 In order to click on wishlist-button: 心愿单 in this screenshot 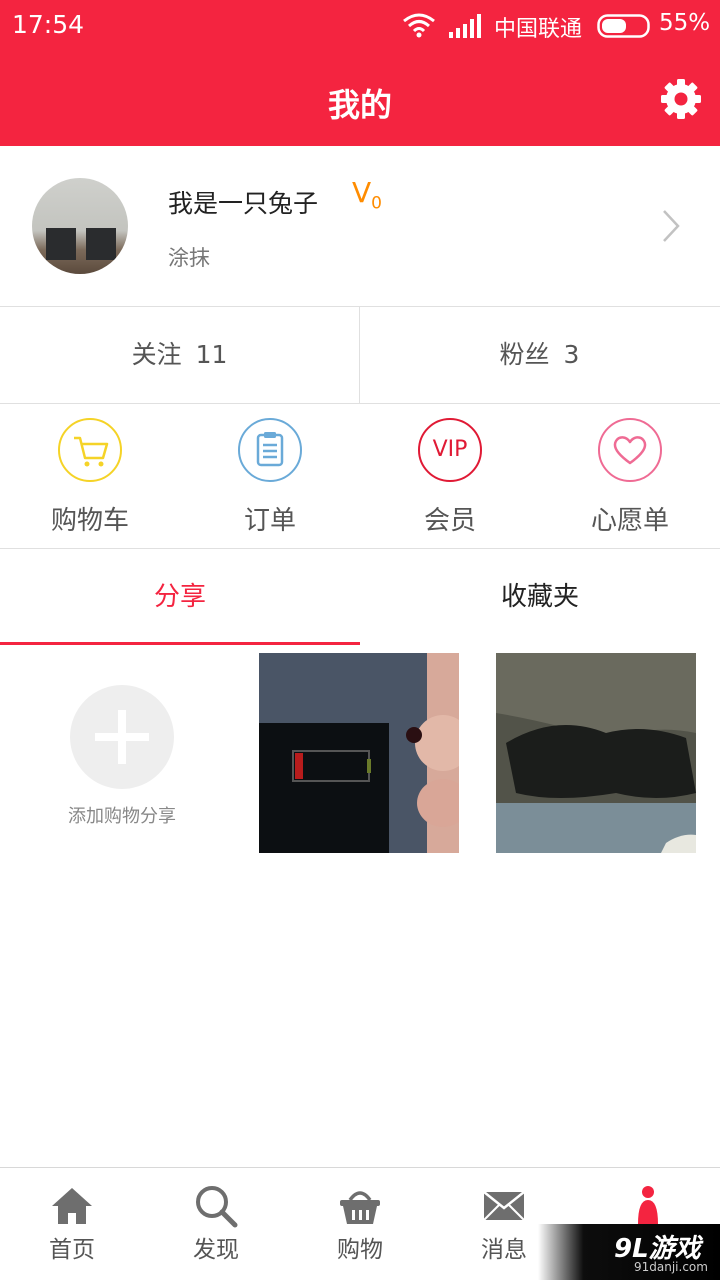, I will do `click(630, 476)`.